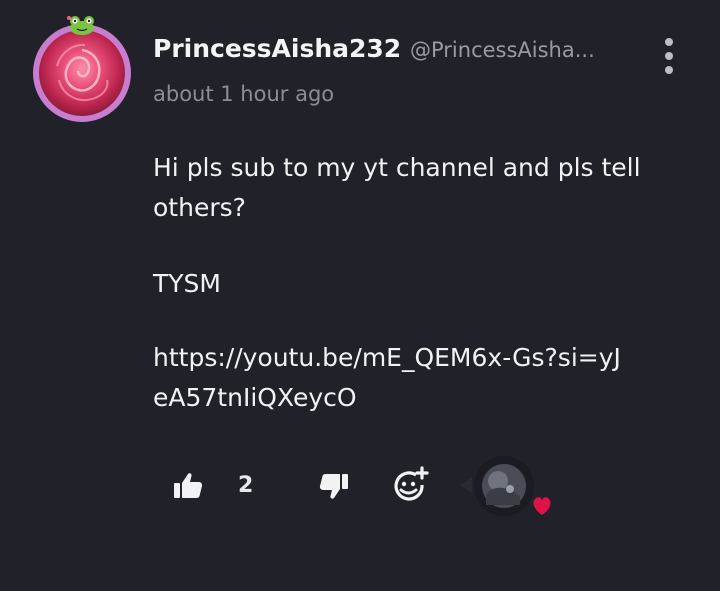 The width and height of the screenshot is (720, 591). Describe the element at coordinates (82, 73) in the screenshot. I see `avatar-image` at that location.